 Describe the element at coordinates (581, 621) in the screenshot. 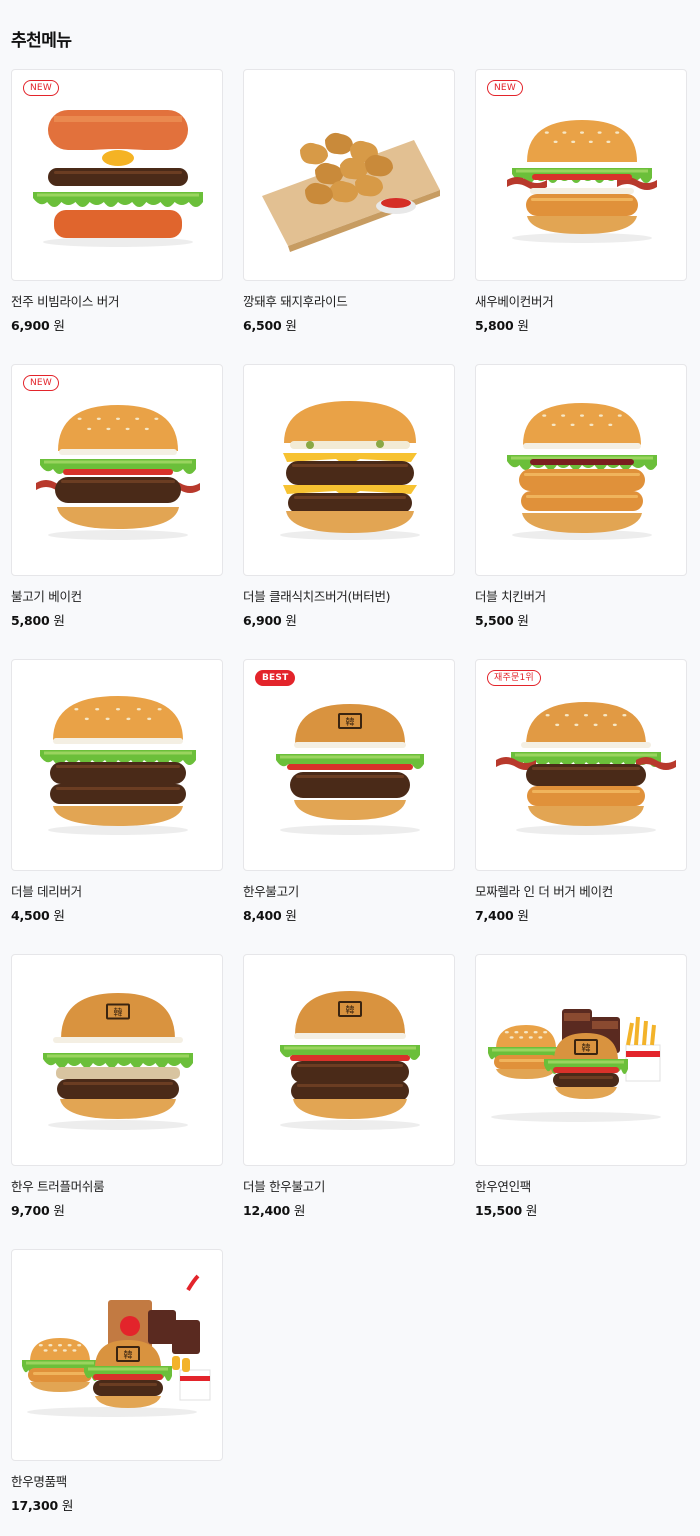

I see `menu-item-price: 5,500 원` at that location.